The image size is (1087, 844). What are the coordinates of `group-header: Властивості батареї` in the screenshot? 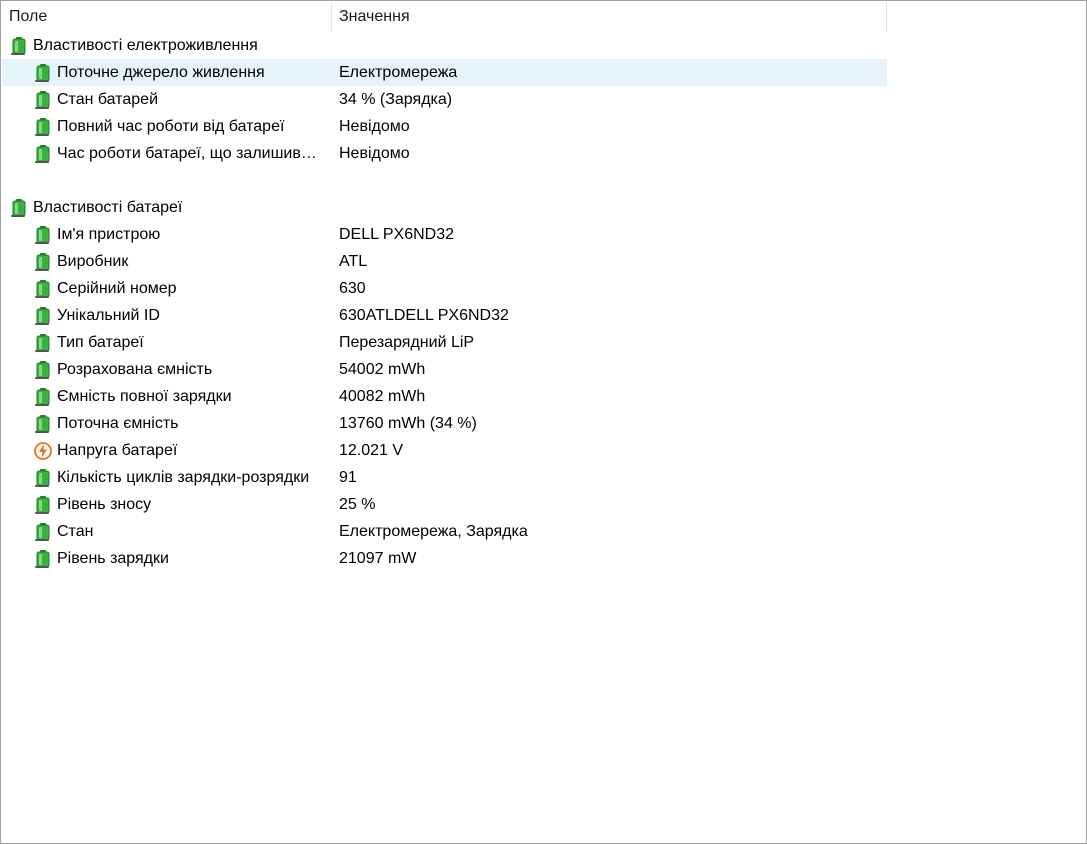 It's located at (444, 207).